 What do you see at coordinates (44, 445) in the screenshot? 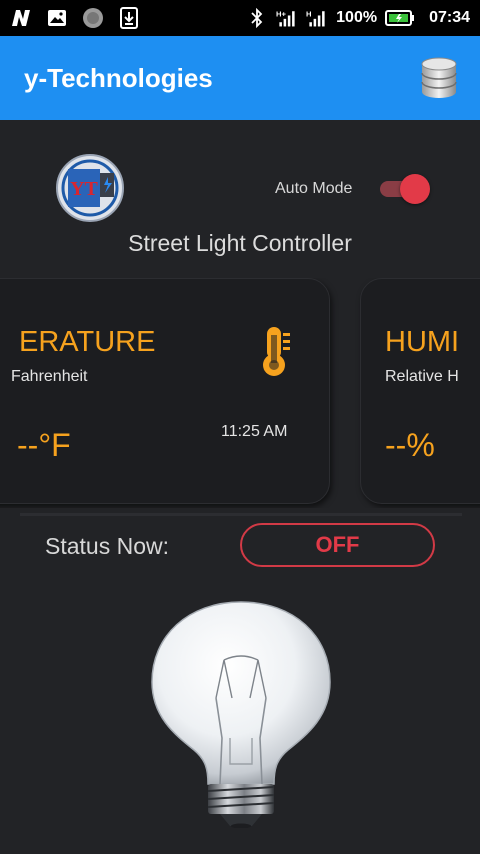
I see `temperature-value: --°F` at bounding box center [44, 445].